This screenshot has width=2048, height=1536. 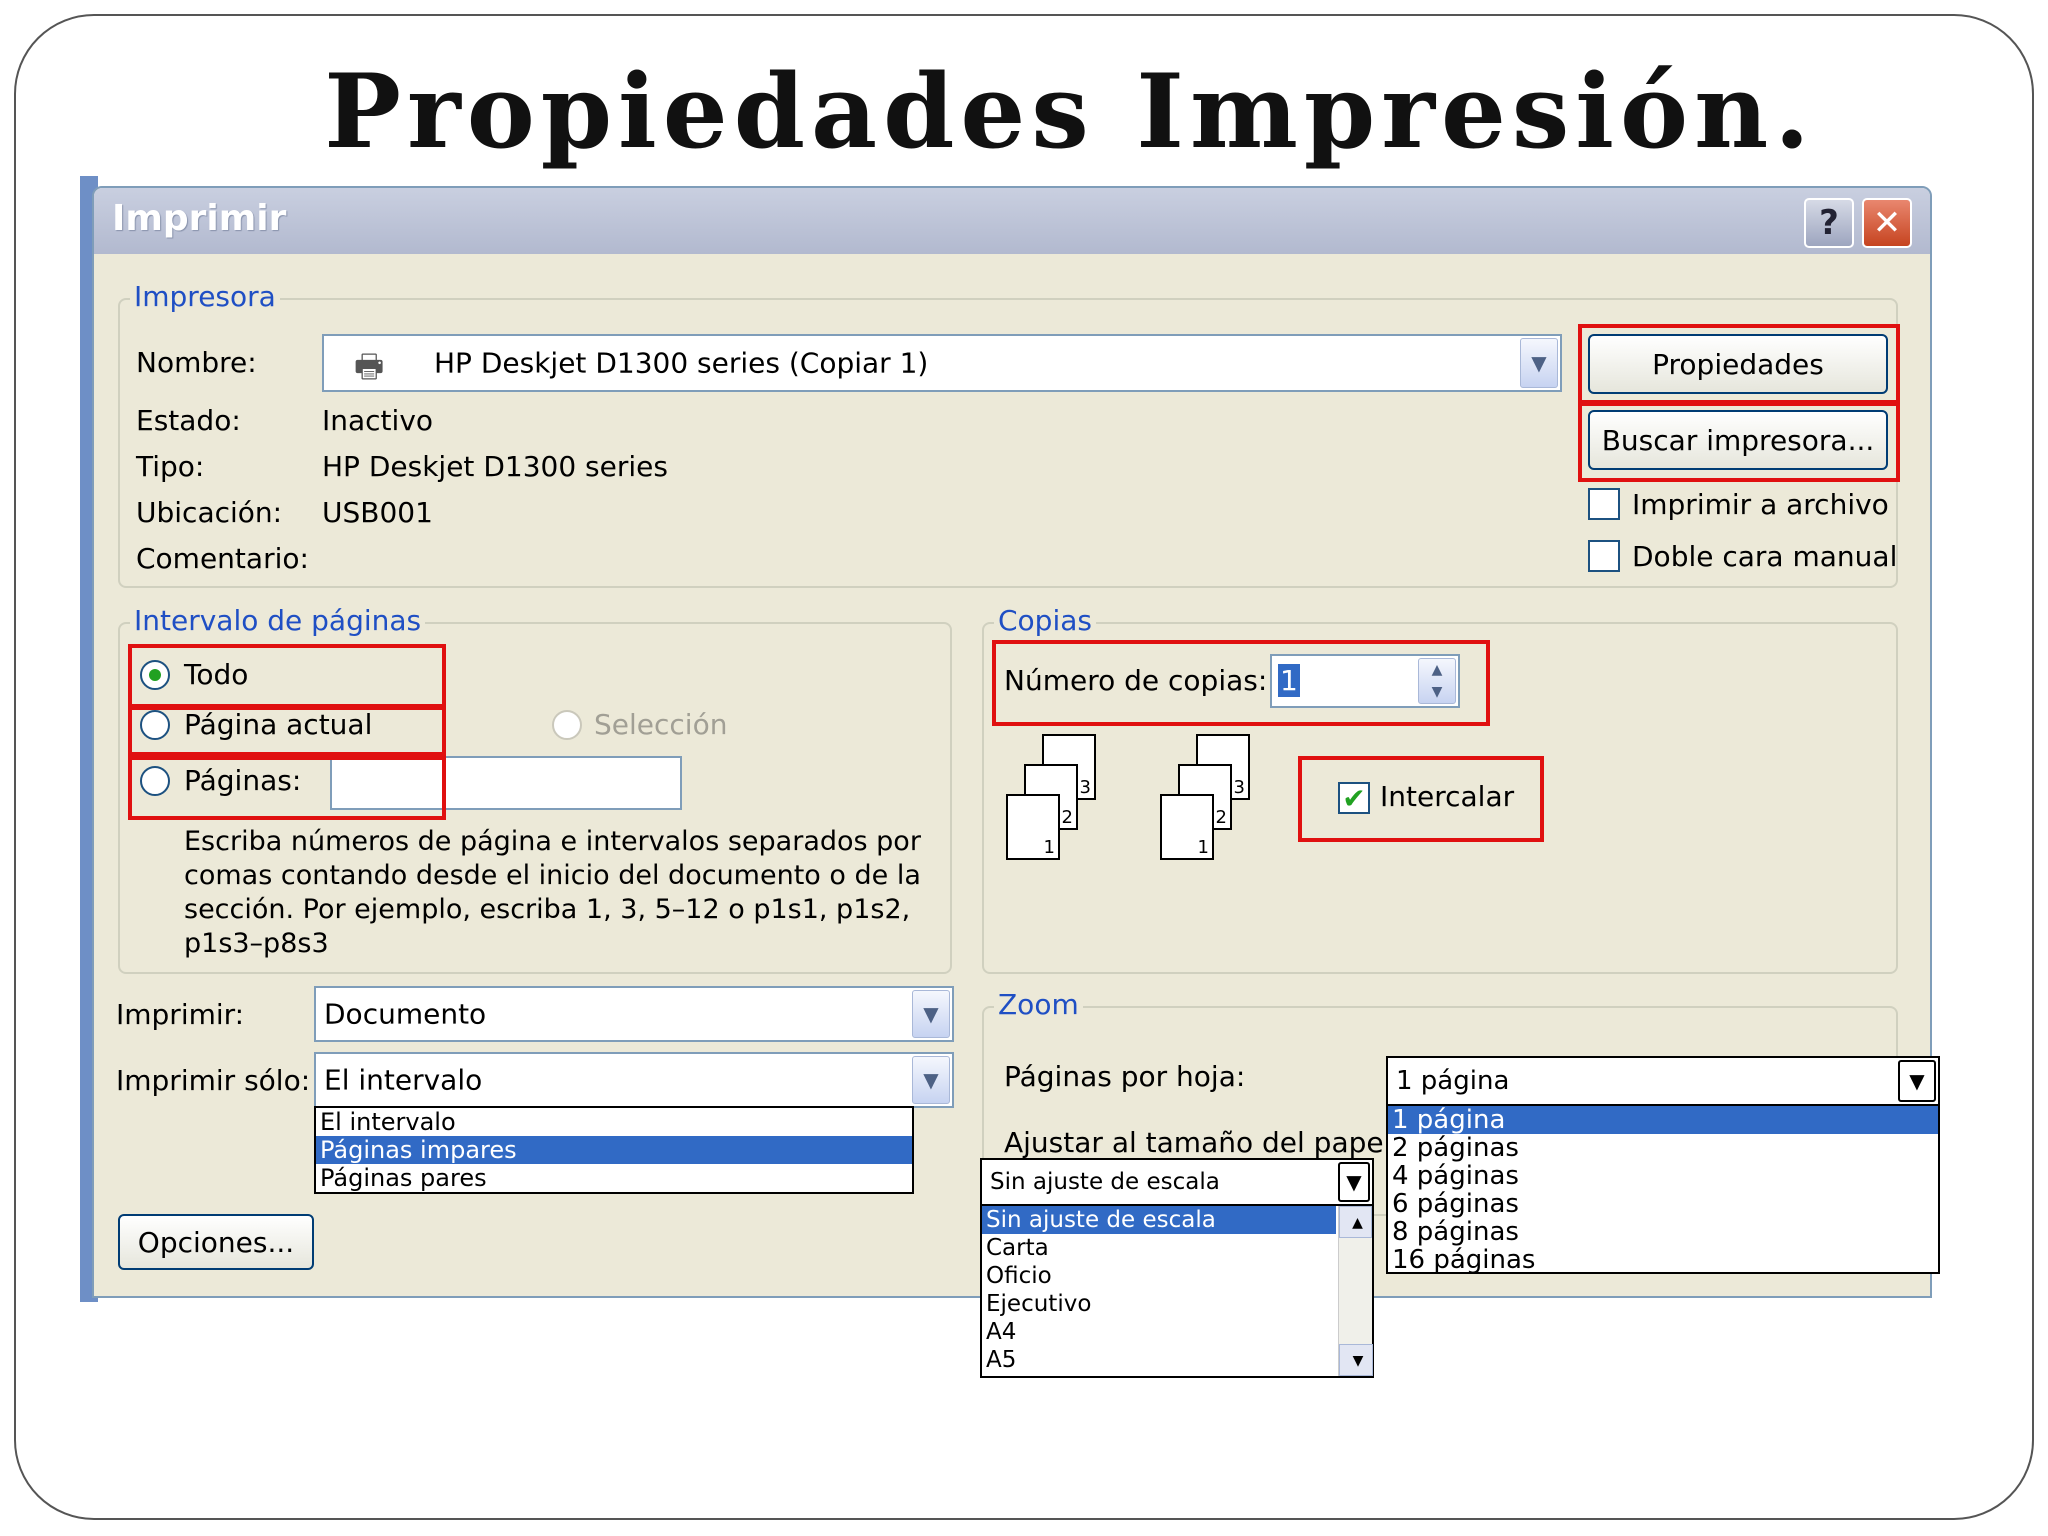 I want to click on print-to-file-label: Imprimir a archivo, so click(x=1760, y=504).